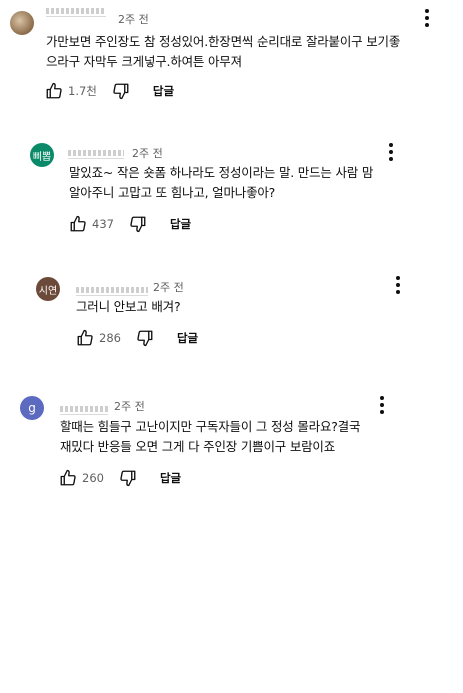 The height and width of the screenshot is (693, 463). Describe the element at coordinates (48, 289) in the screenshot. I see `avatar: 시연` at that location.